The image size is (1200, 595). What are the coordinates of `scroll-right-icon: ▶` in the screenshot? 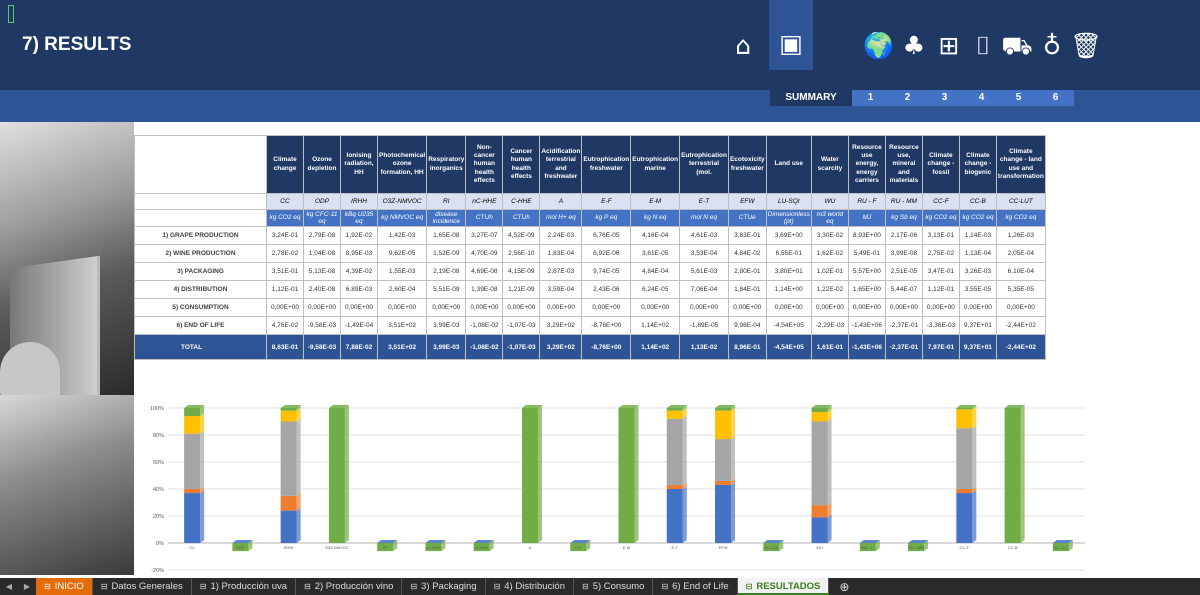 It's located at (27, 586).